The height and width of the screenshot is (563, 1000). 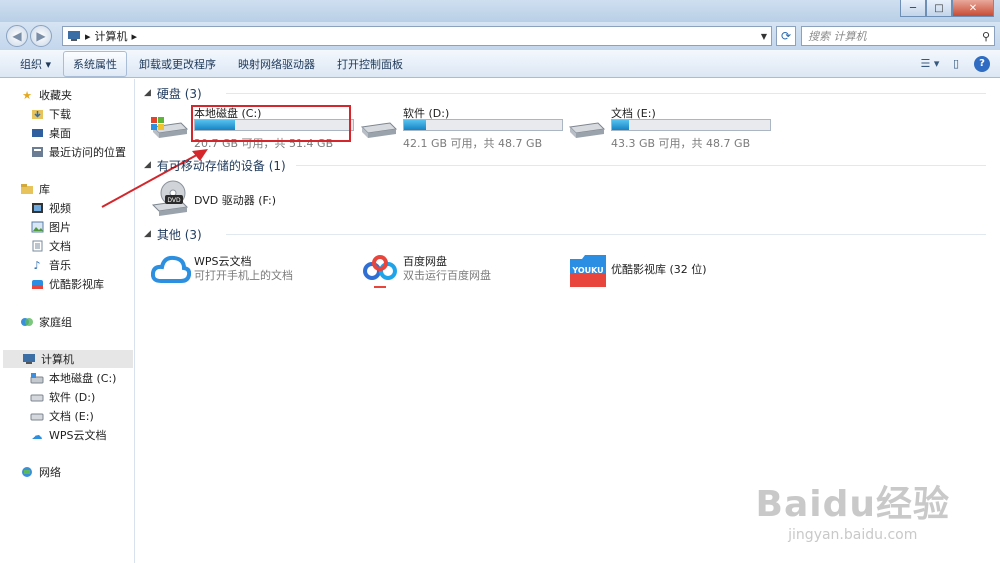 I want to click on toolbar-right: ☰ ▾ ▯ ?, so click(x=956, y=63).